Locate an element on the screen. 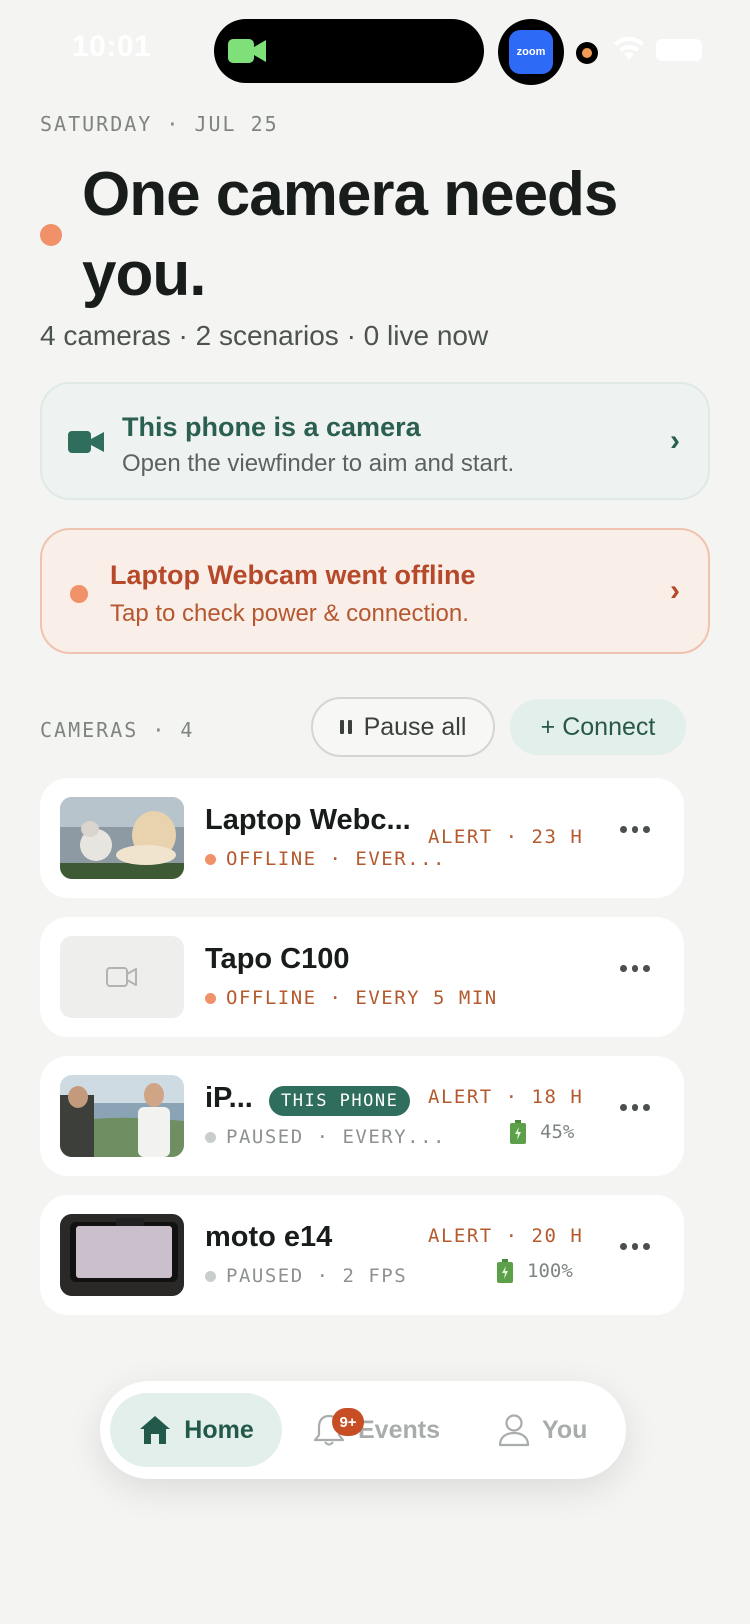  battery-icon is located at coordinates (679, 50).